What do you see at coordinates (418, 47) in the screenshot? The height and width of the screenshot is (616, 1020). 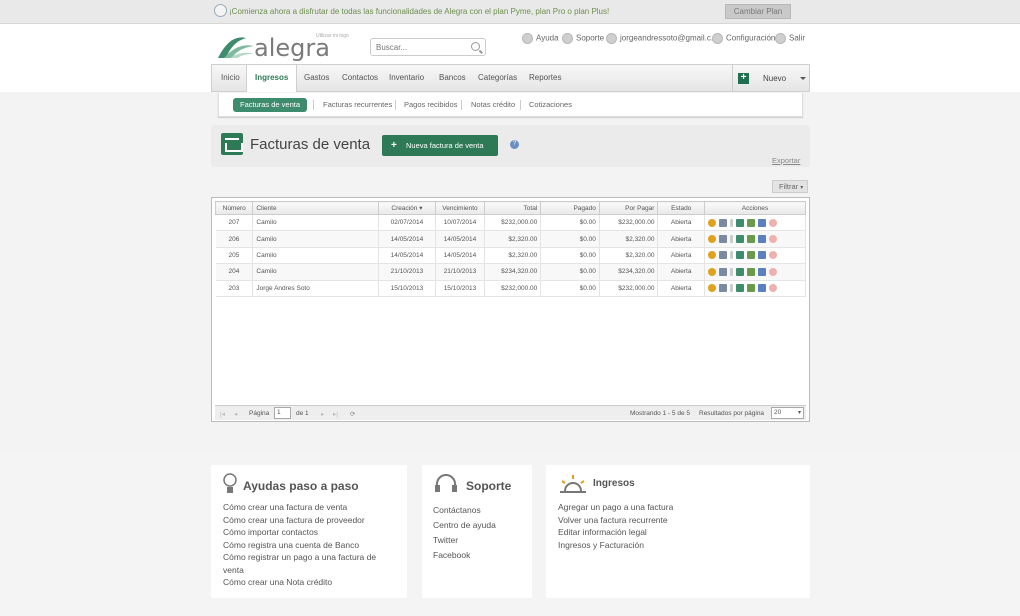 I see `search-input` at bounding box center [418, 47].